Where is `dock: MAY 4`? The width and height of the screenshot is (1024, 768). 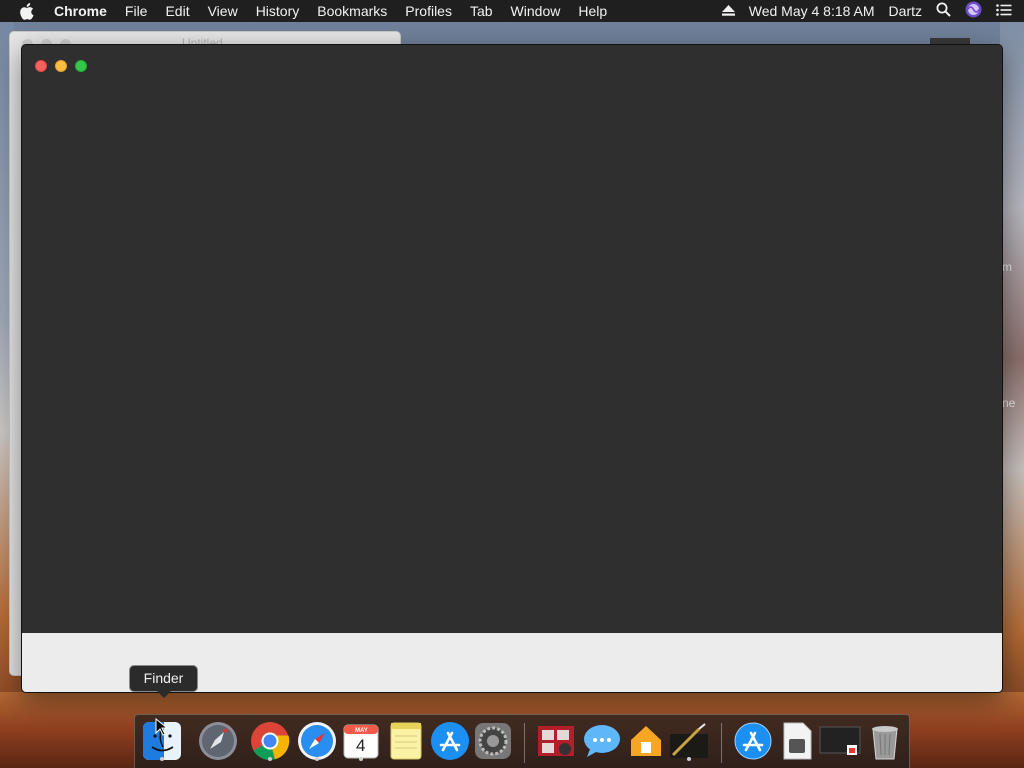 dock: MAY 4 is located at coordinates (522, 741).